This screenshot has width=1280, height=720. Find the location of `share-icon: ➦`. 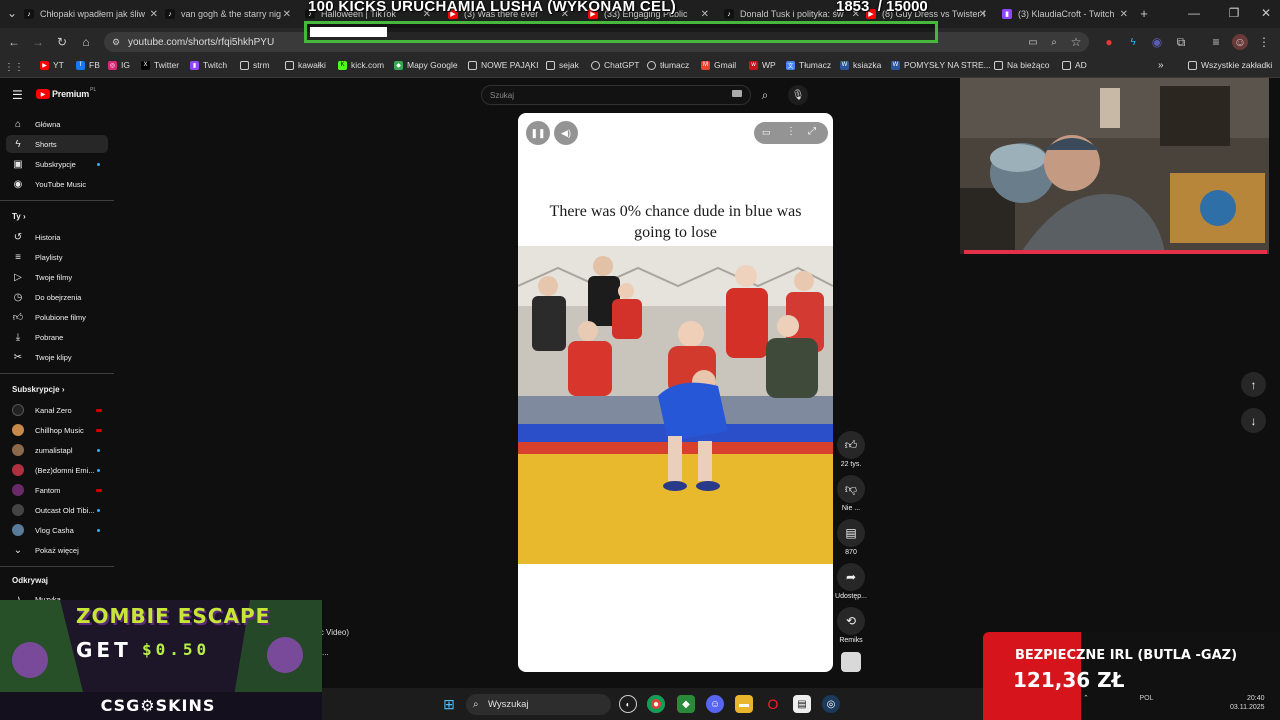

share-icon: ➦ is located at coordinates (851, 577).